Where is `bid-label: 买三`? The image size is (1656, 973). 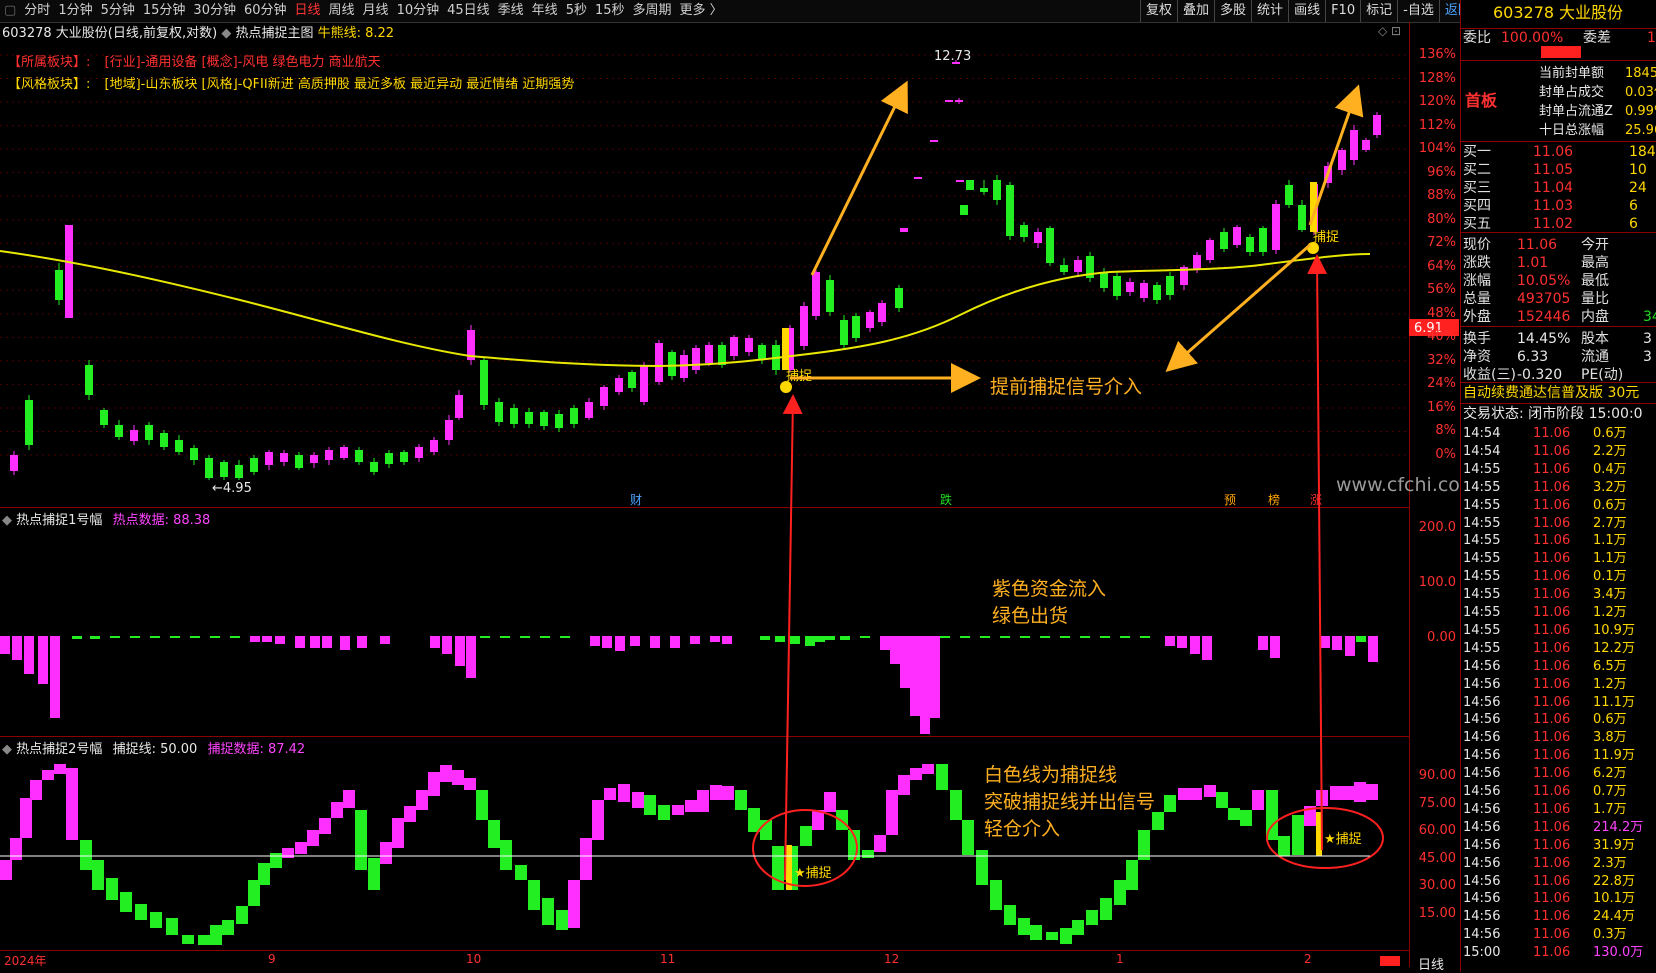 bid-label: 买三 is located at coordinates (1477, 188).